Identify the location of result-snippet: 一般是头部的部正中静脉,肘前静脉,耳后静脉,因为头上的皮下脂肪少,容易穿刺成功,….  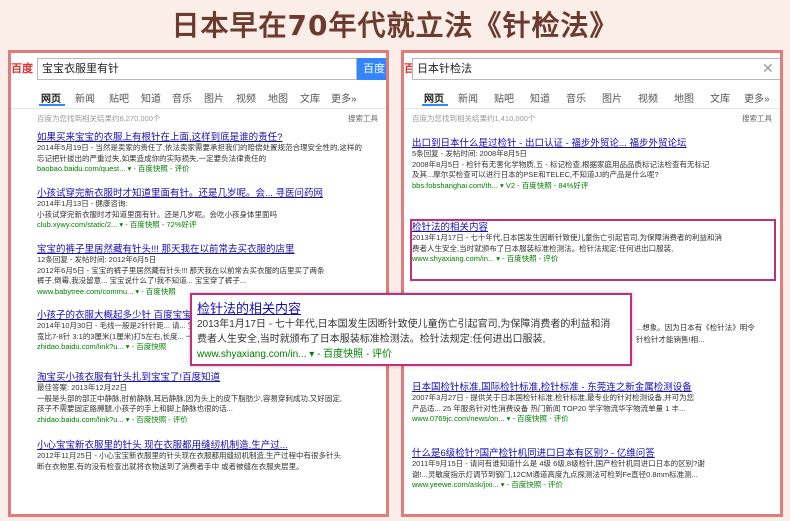
(190, 398).